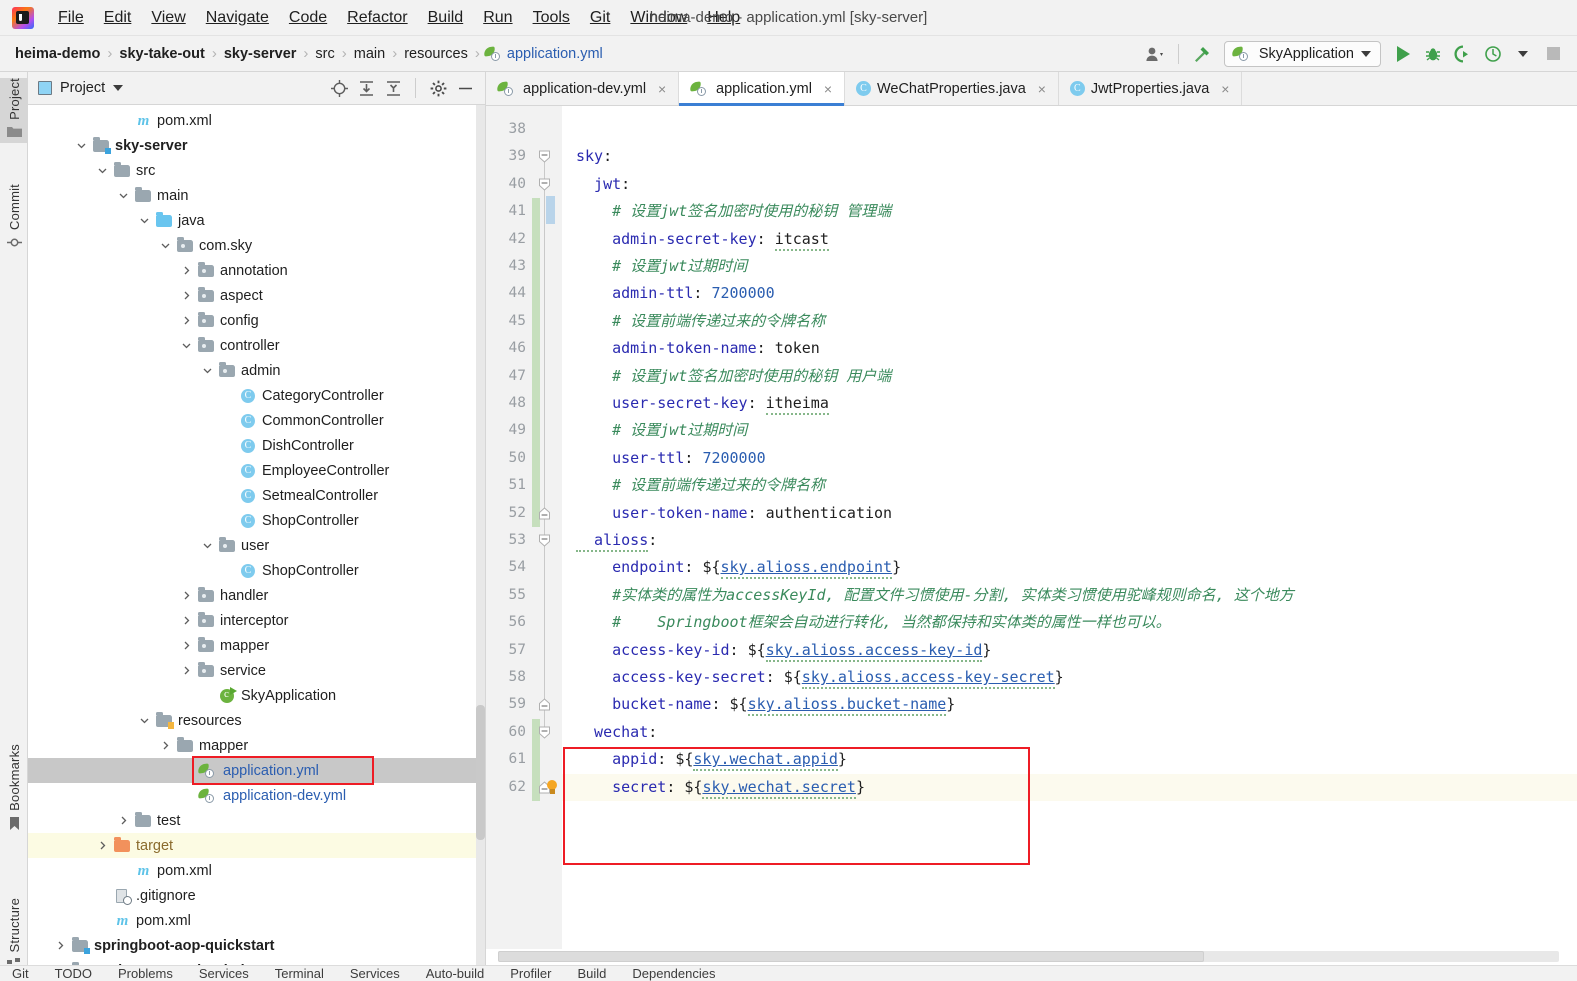  What do you see at coordinates (224, 973) in the screenshot?
I see `bottom-tool-services: Services` at bounding box center [224, 973].